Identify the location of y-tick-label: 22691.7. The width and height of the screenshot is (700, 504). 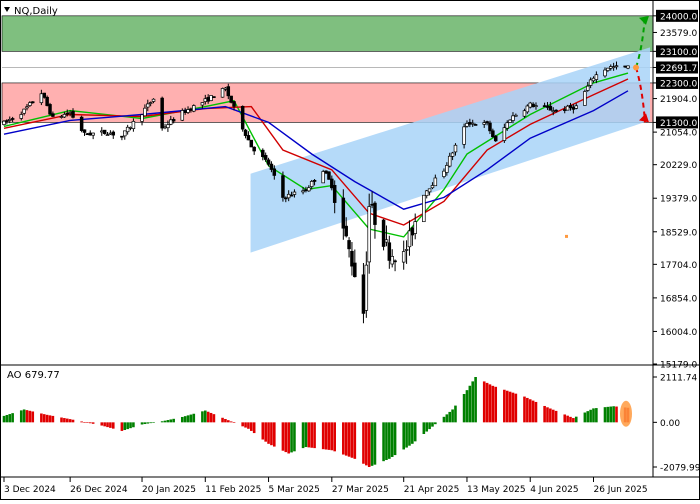
(678, 69).